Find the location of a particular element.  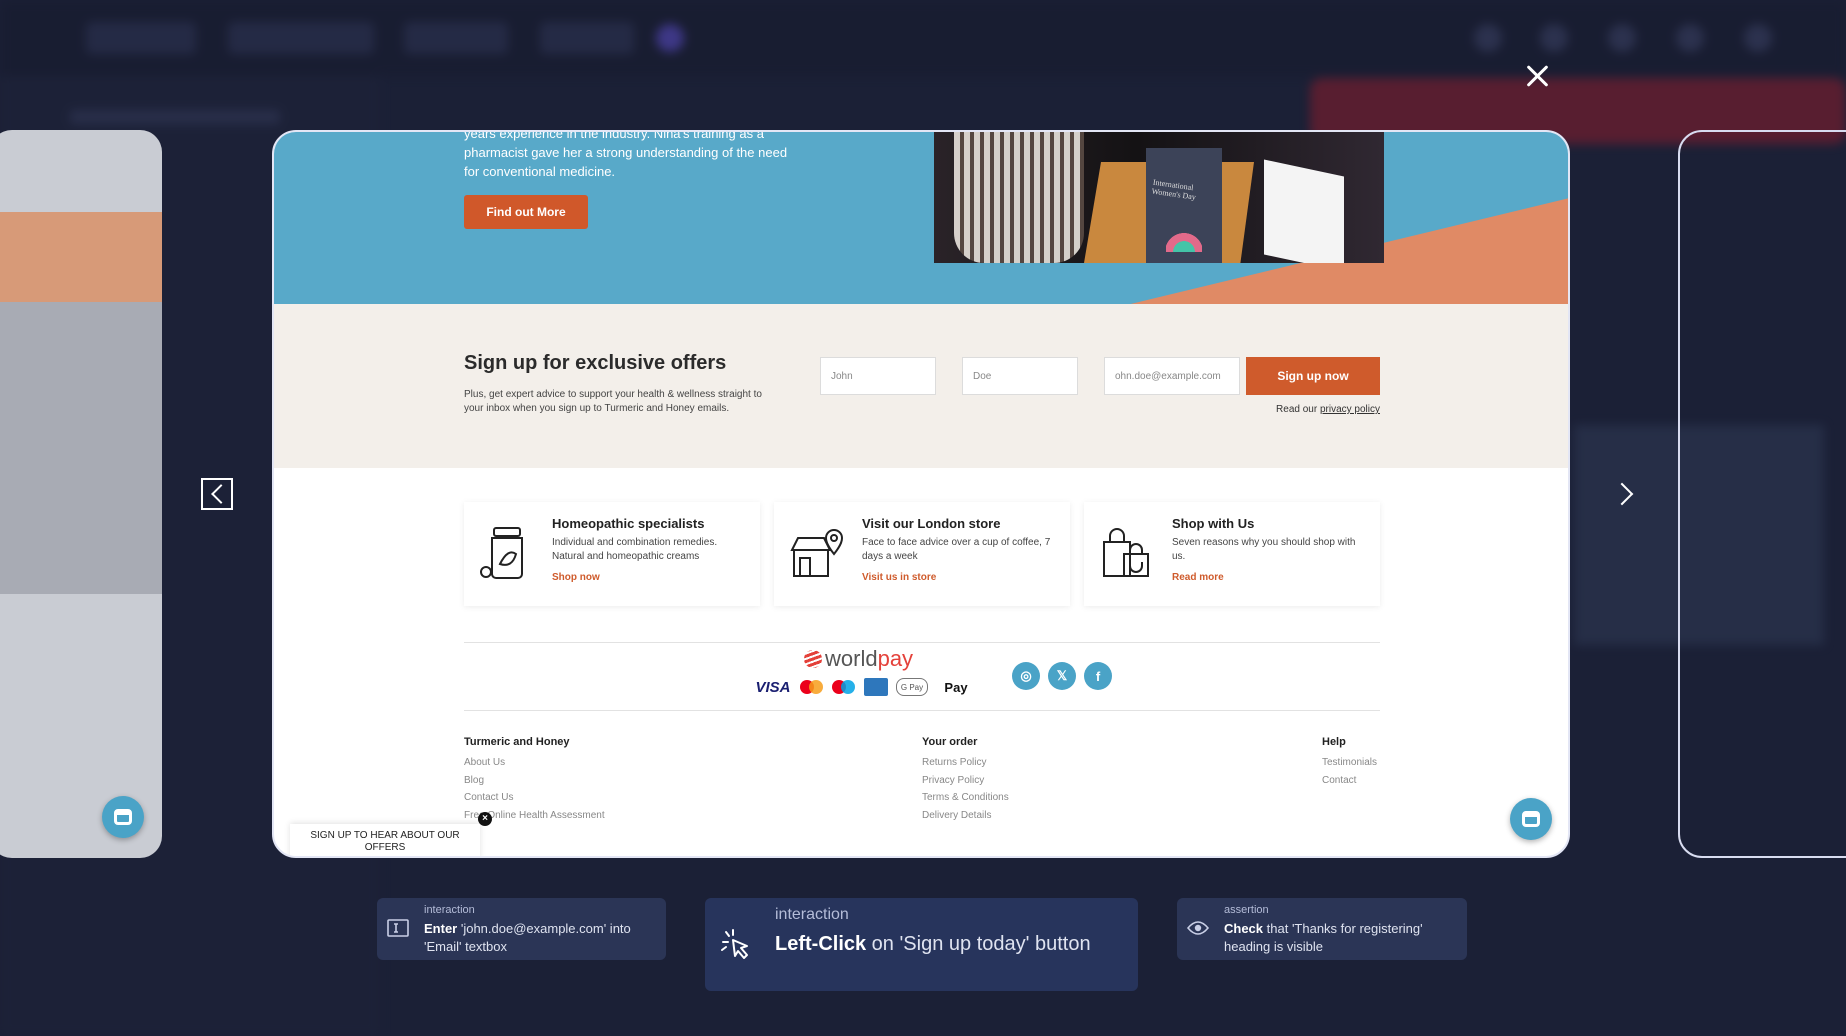

x-twitter-icon: 𝕏 is located at coordinates (1062, 676).